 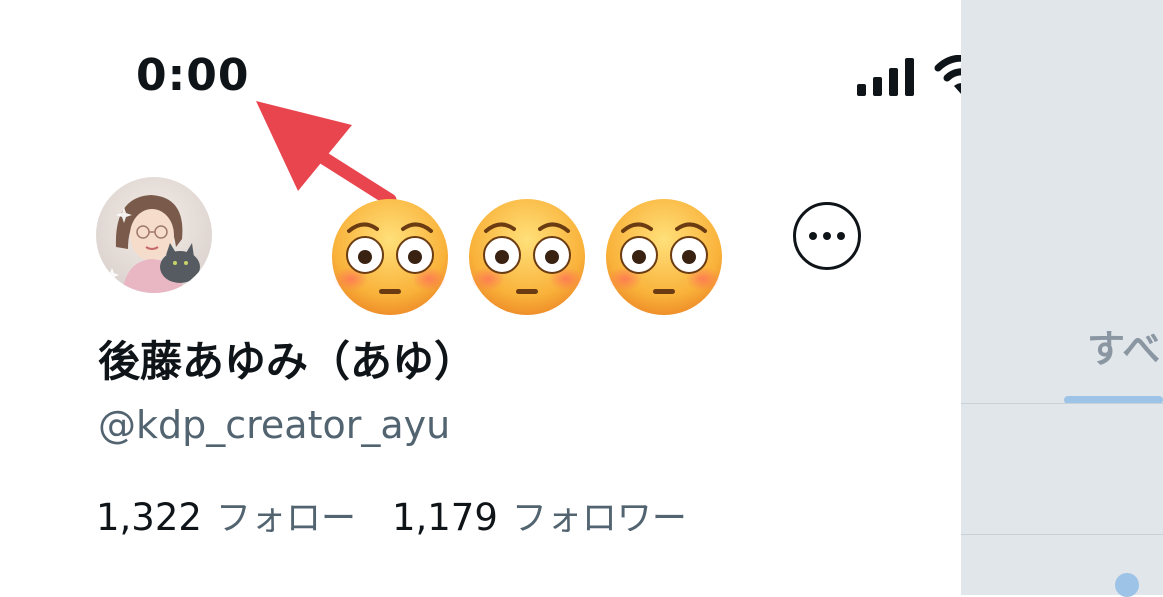 I want to click on followers-link: 1,179 フォロワー, so click(x=539, y=515).